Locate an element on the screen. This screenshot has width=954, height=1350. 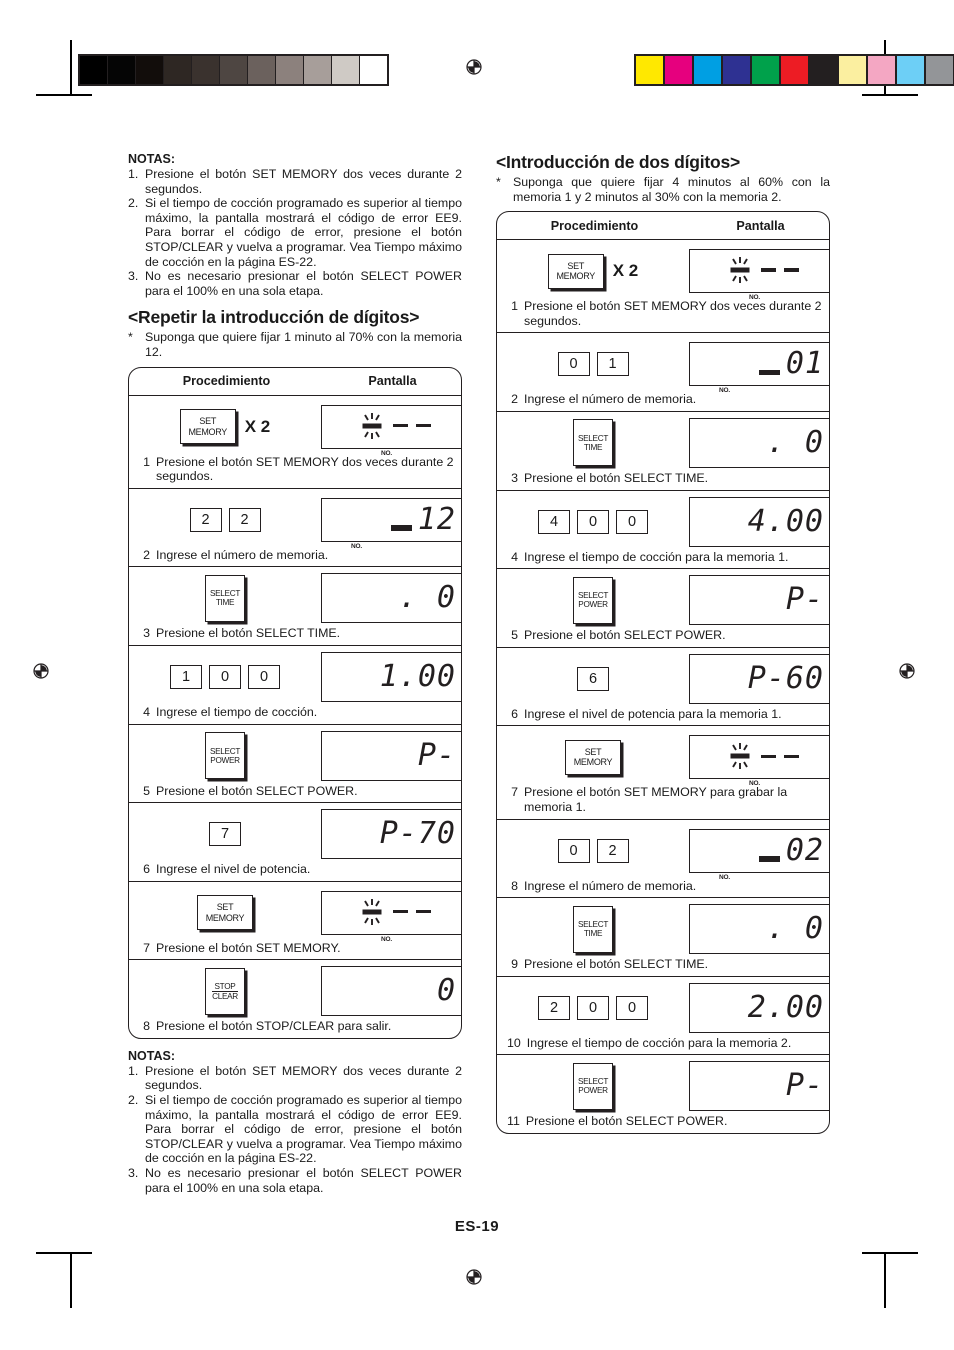
procedure-control: 22 is located at coordinates (225, 519).